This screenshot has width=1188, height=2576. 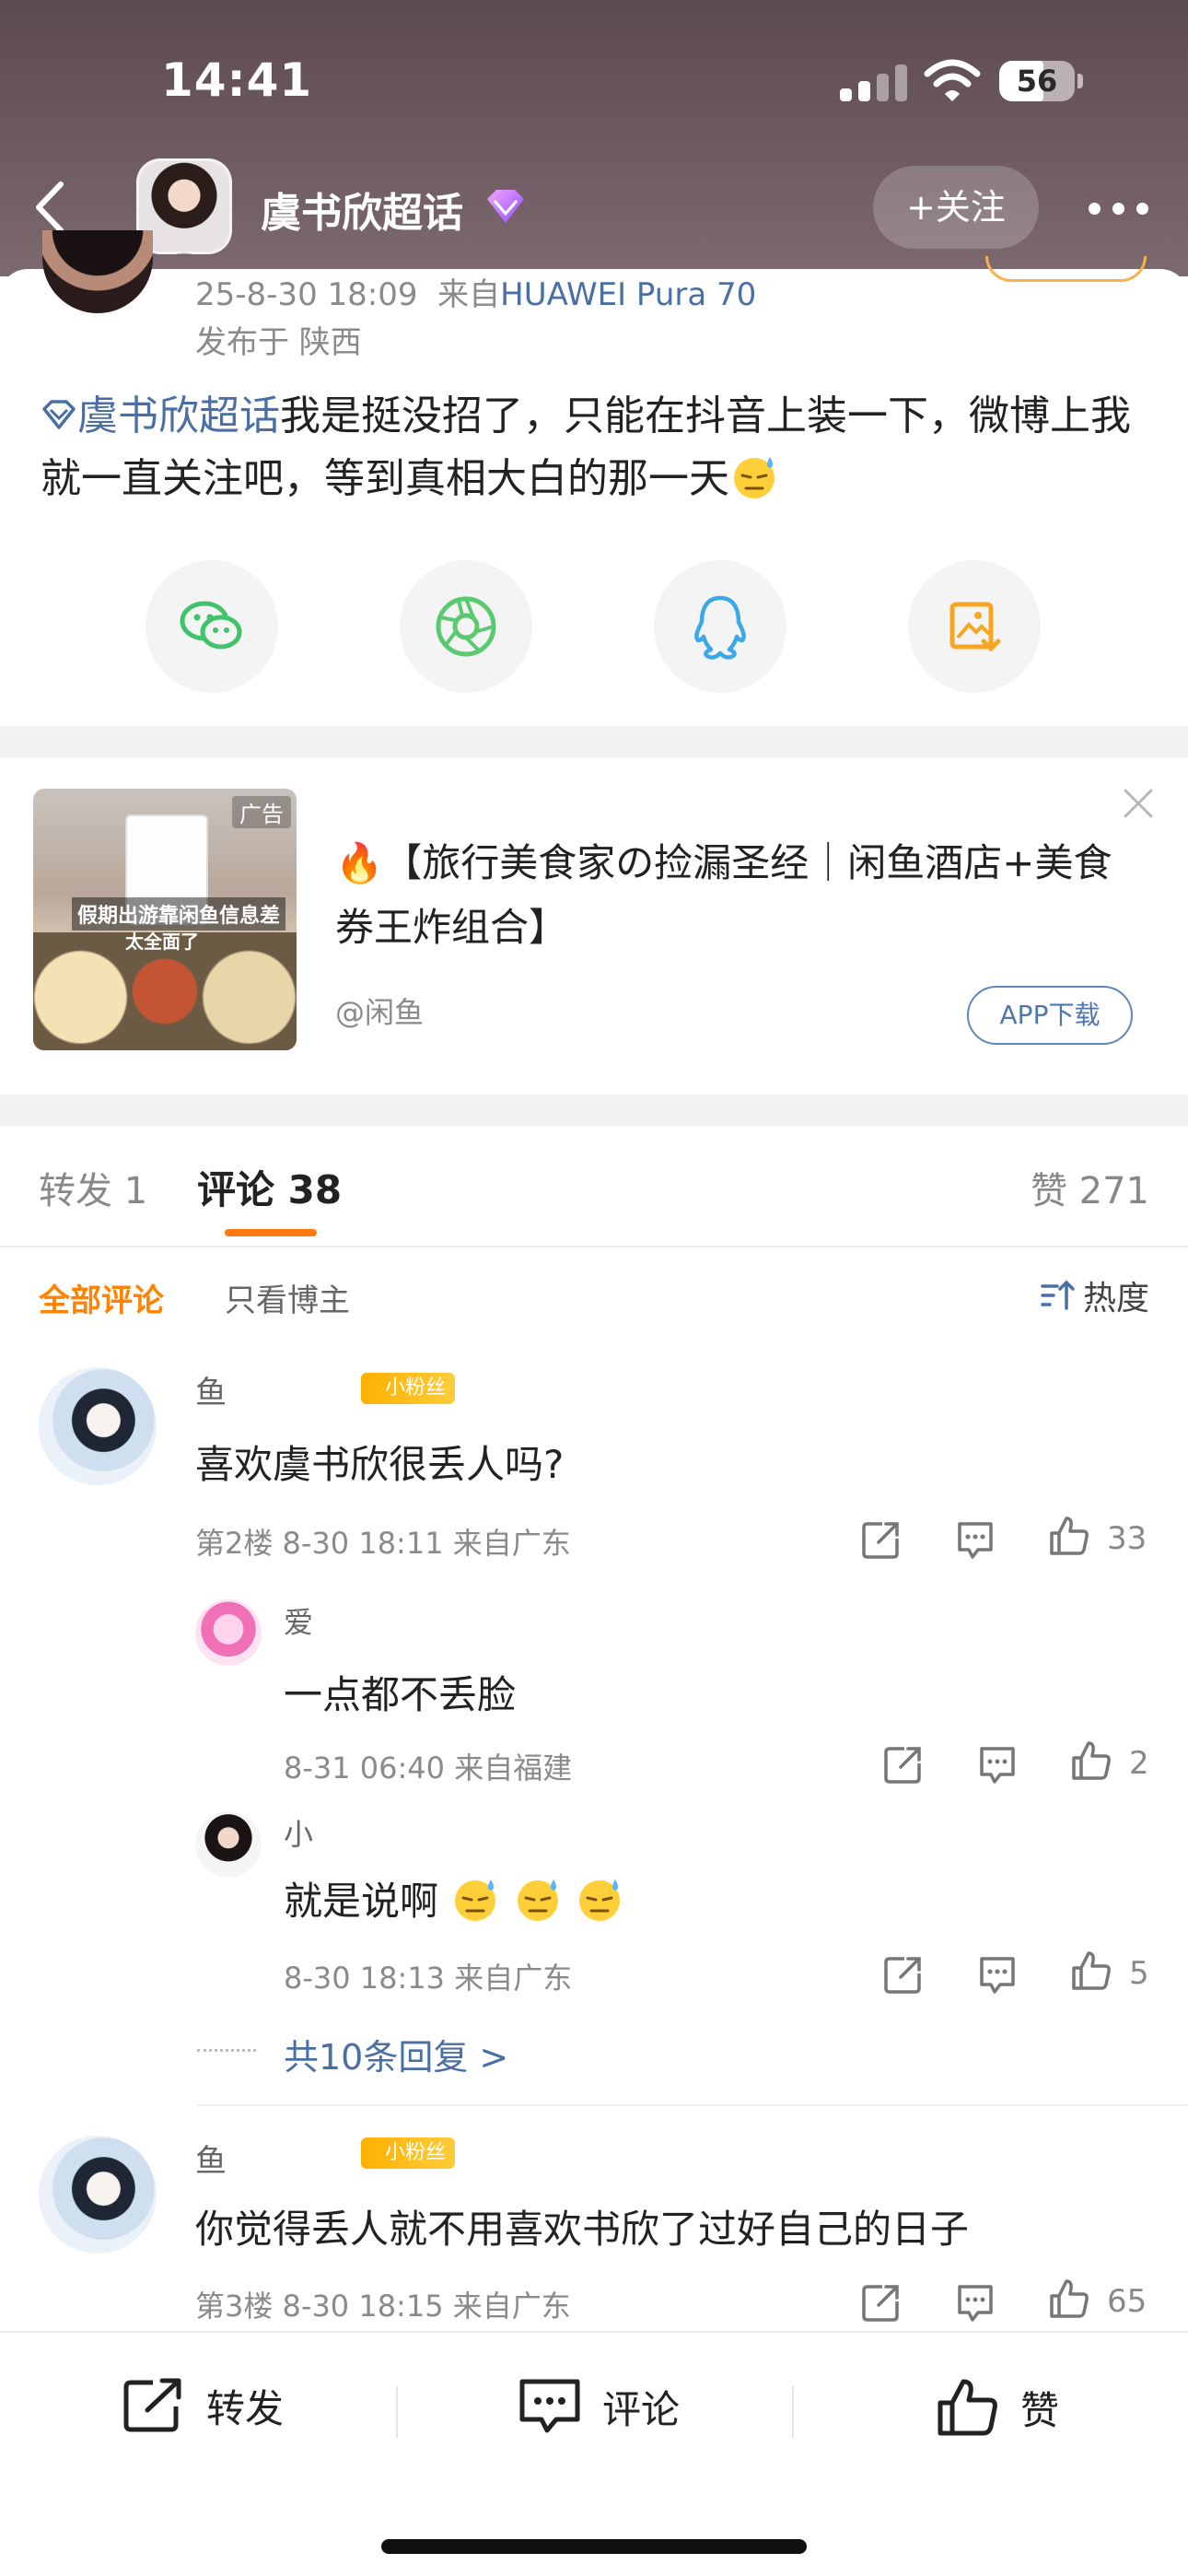 I want to click on reply-text: 就是说啊, so click(x=454, y=1898).